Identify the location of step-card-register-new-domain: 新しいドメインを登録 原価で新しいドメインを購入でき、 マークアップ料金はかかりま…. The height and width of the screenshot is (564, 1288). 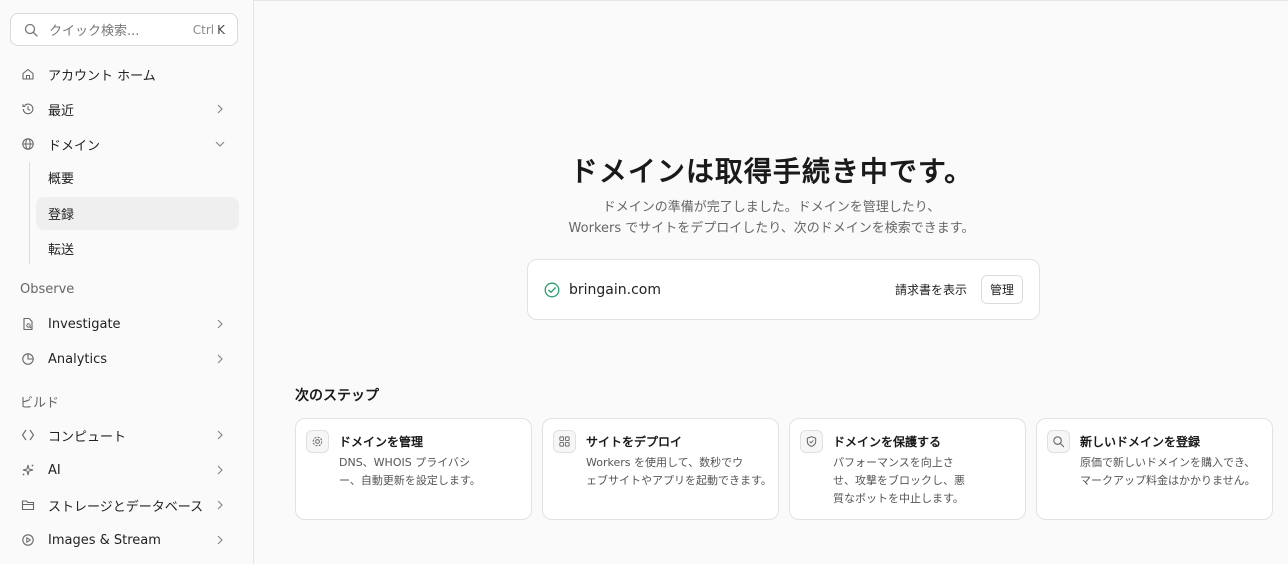
(1154, 469).